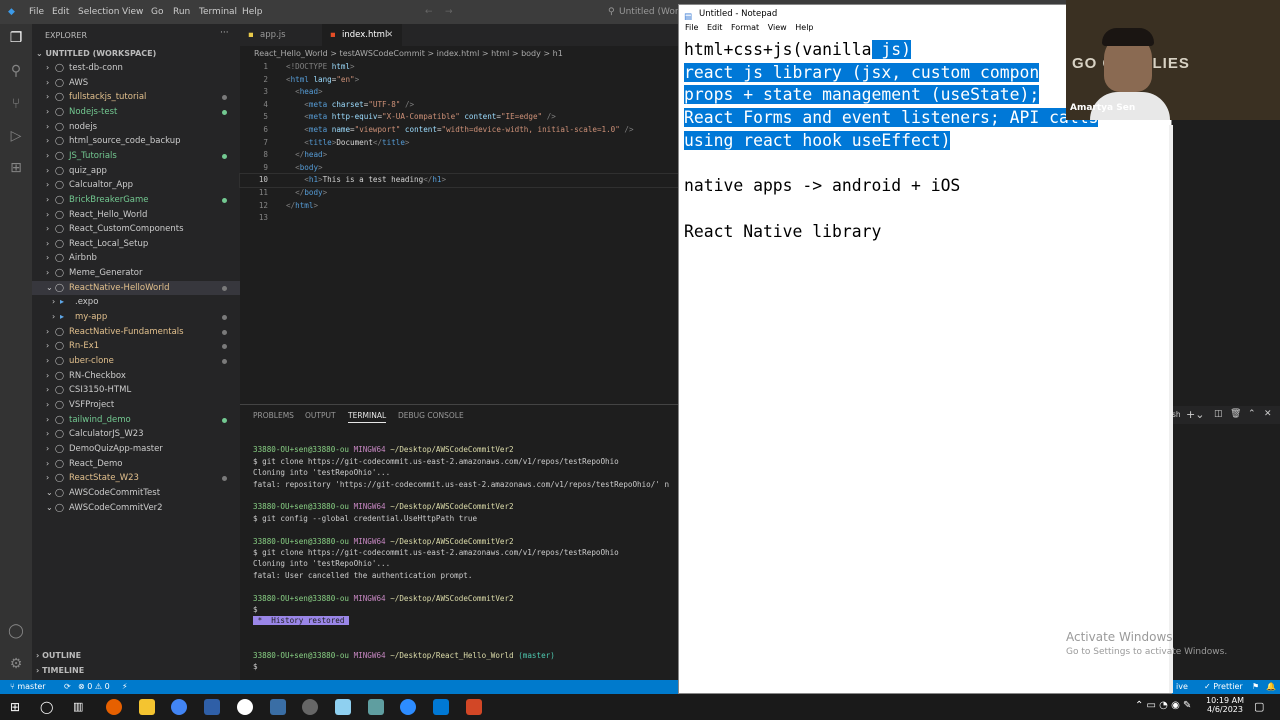  I want to click on close-panel-icon: ✕, so click(1268, 414).